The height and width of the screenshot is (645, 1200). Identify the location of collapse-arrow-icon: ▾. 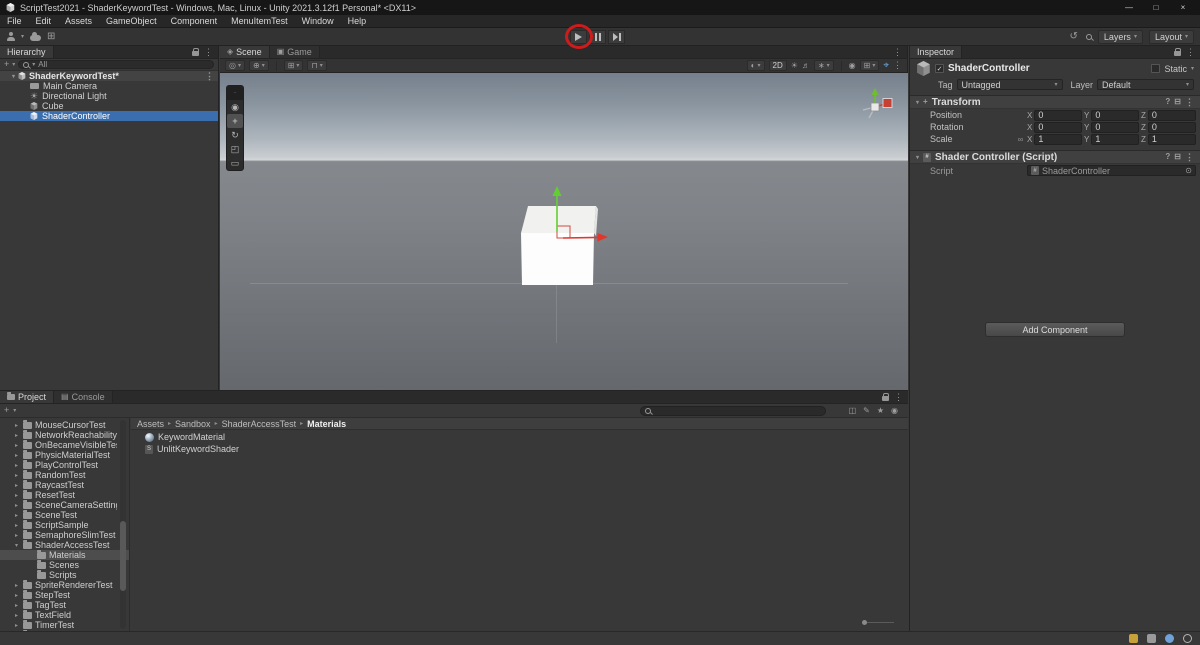
(16, 545).